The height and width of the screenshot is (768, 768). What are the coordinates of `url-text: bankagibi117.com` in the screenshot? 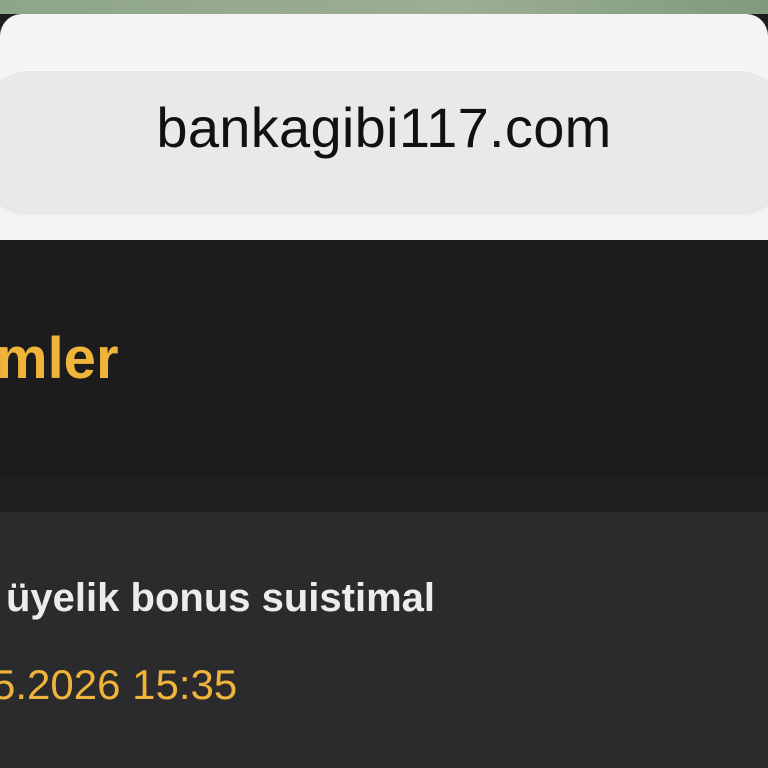 It's located at (384, 128).